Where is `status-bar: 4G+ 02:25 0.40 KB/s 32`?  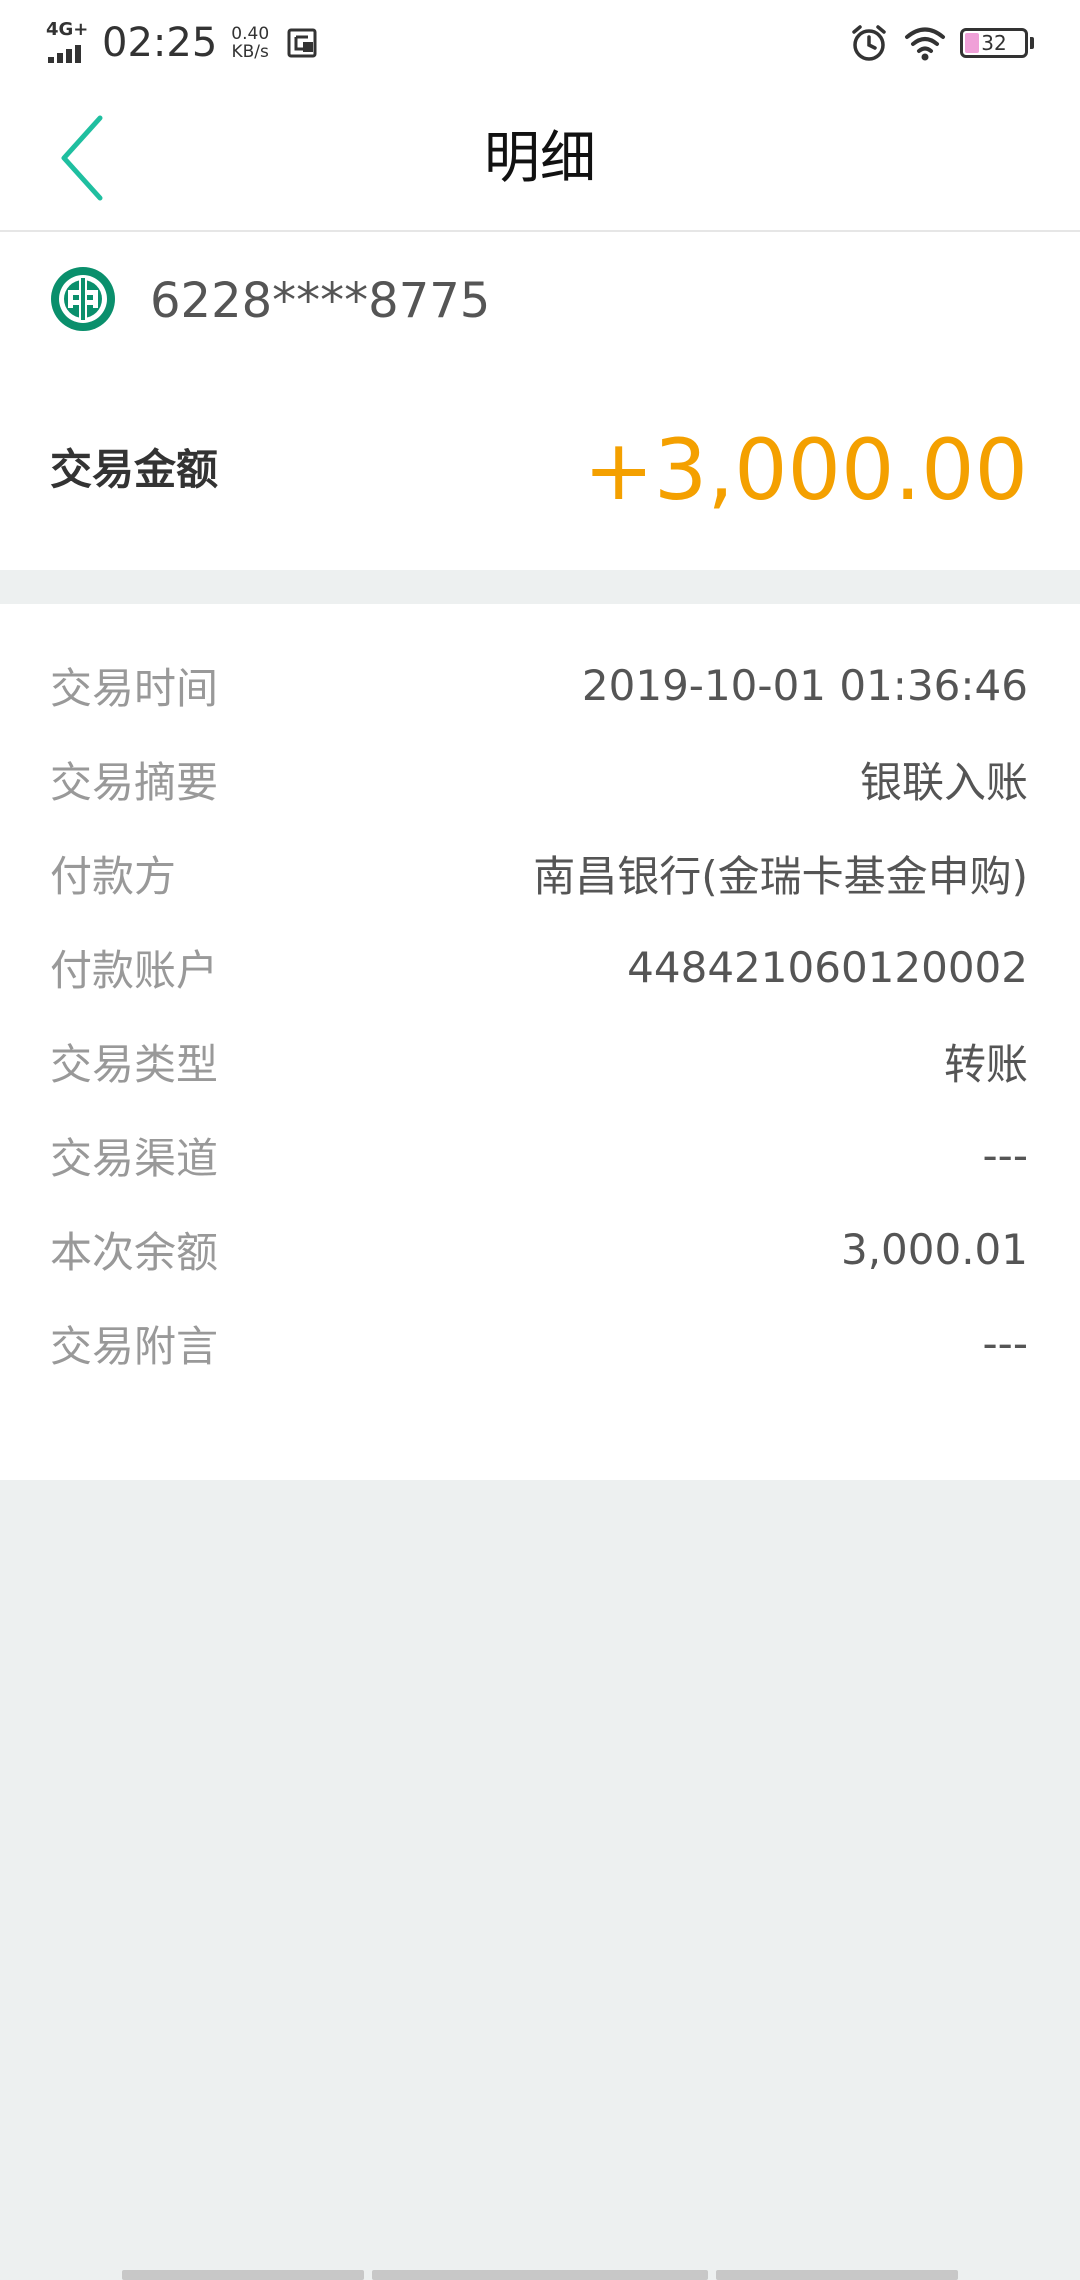 status-bar: 4G+ 02:25 0.40 KB/s 32 is located at coordinates (540, 43).